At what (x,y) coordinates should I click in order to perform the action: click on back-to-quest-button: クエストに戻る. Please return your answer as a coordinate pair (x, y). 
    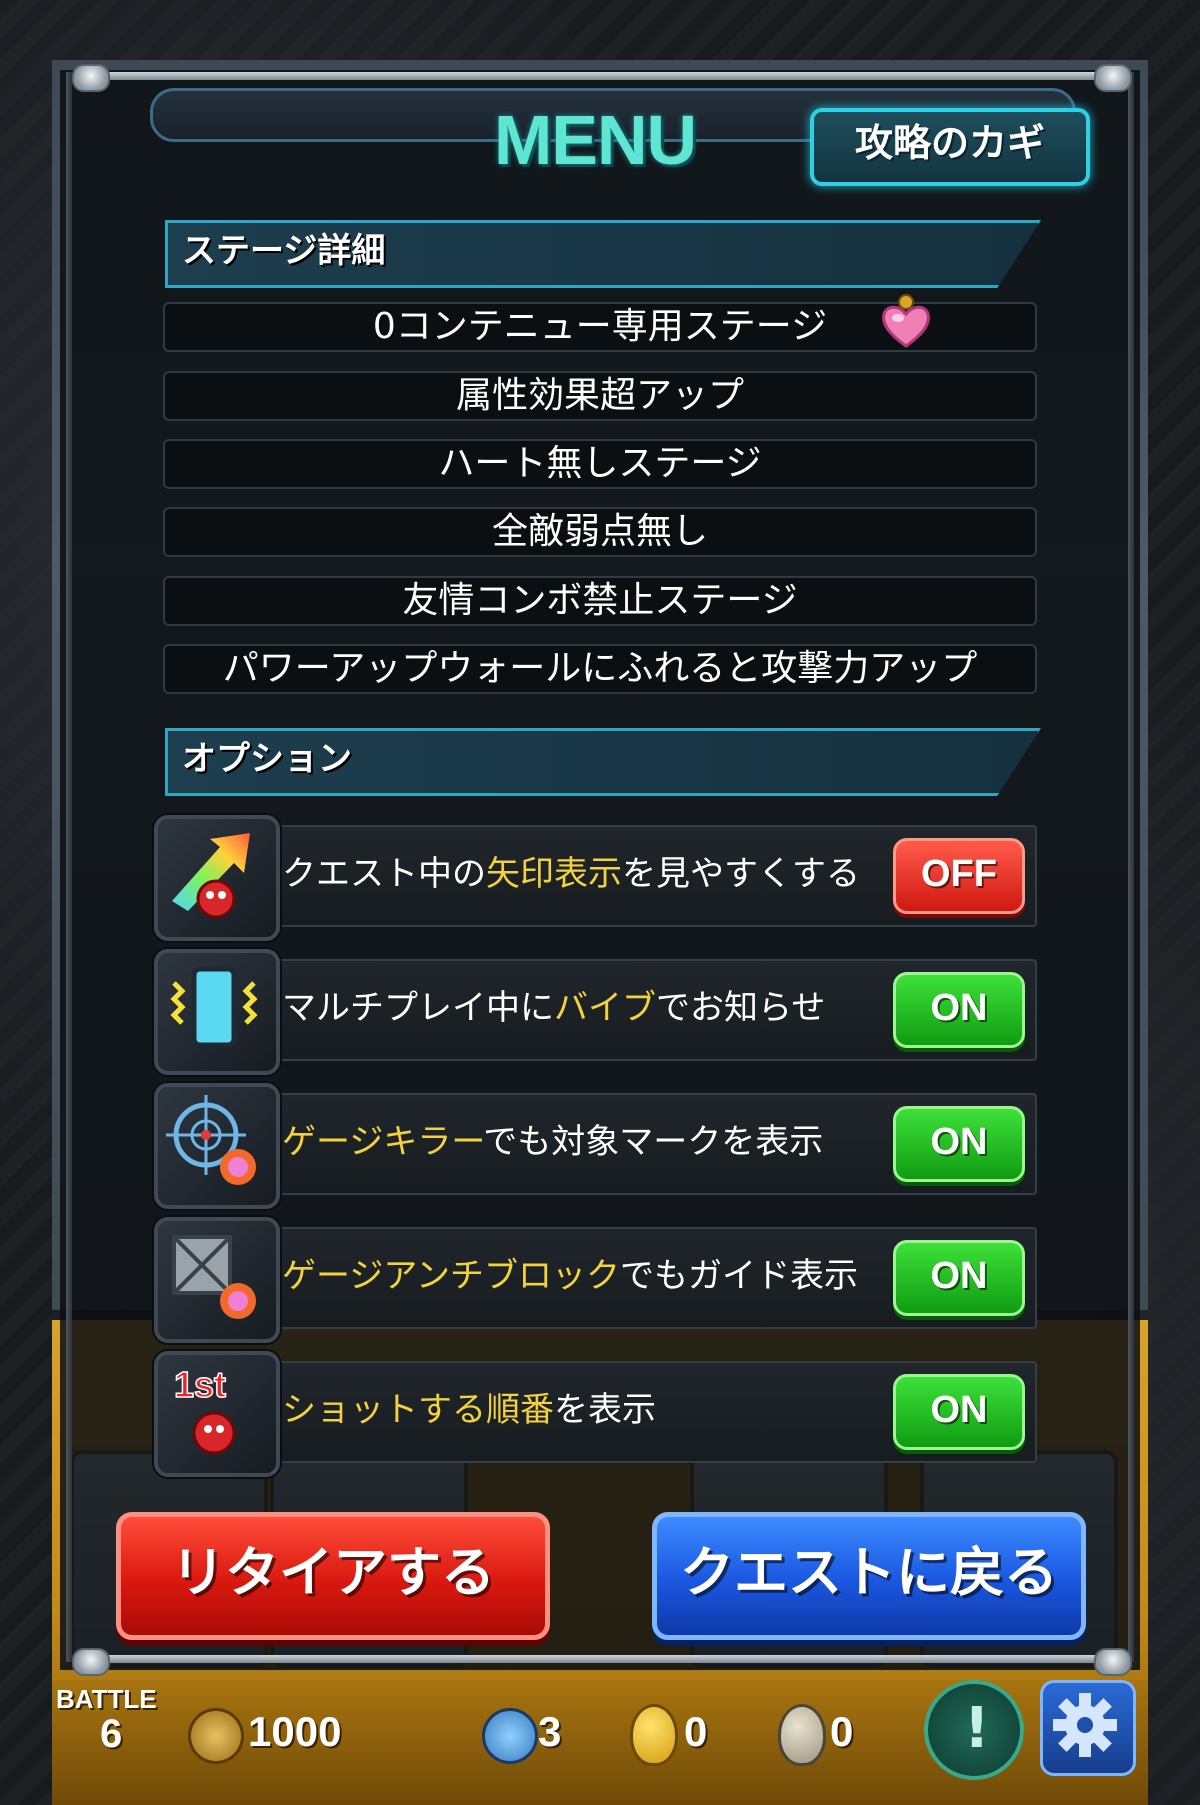
    Looking at the image, I should click on (869, 1576).